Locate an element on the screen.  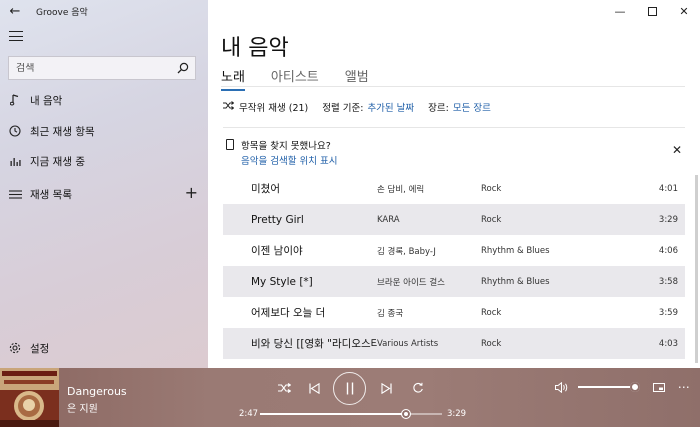
window-controls: — ✕ is located at coordinates (652, 11).